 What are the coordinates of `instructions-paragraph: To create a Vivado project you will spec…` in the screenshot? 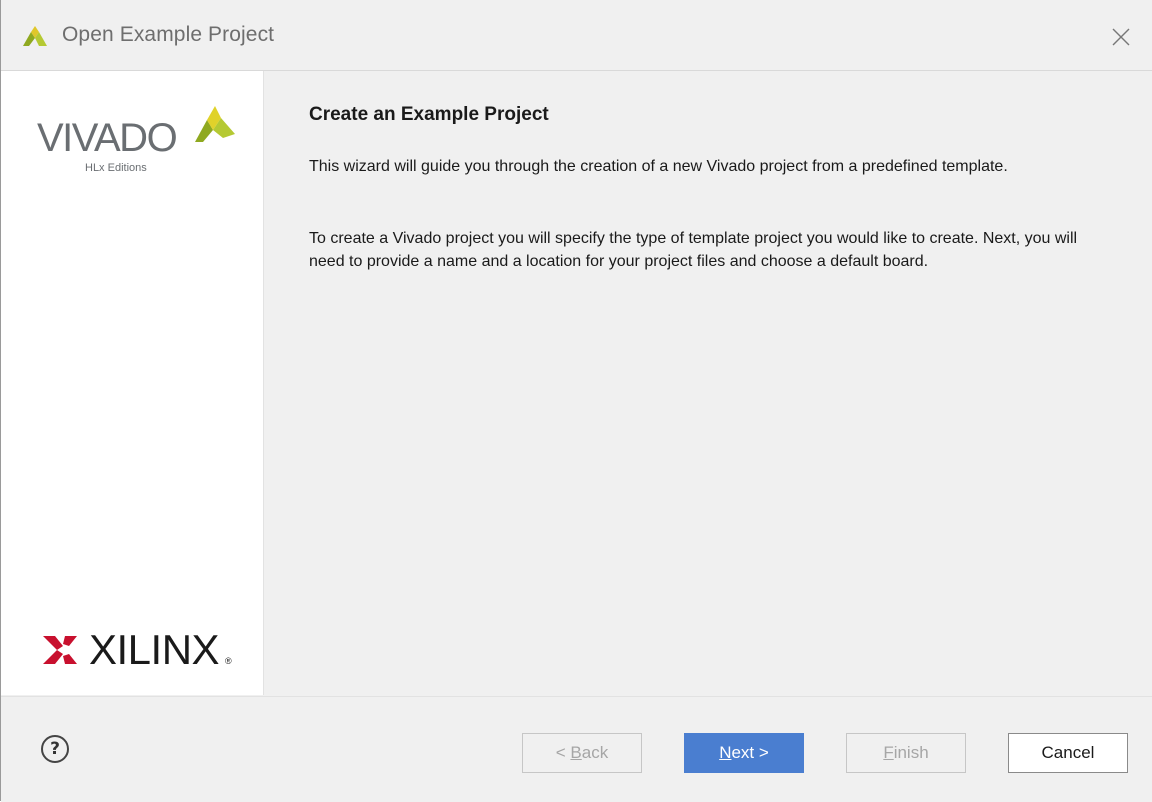 It's located at (693, 250).